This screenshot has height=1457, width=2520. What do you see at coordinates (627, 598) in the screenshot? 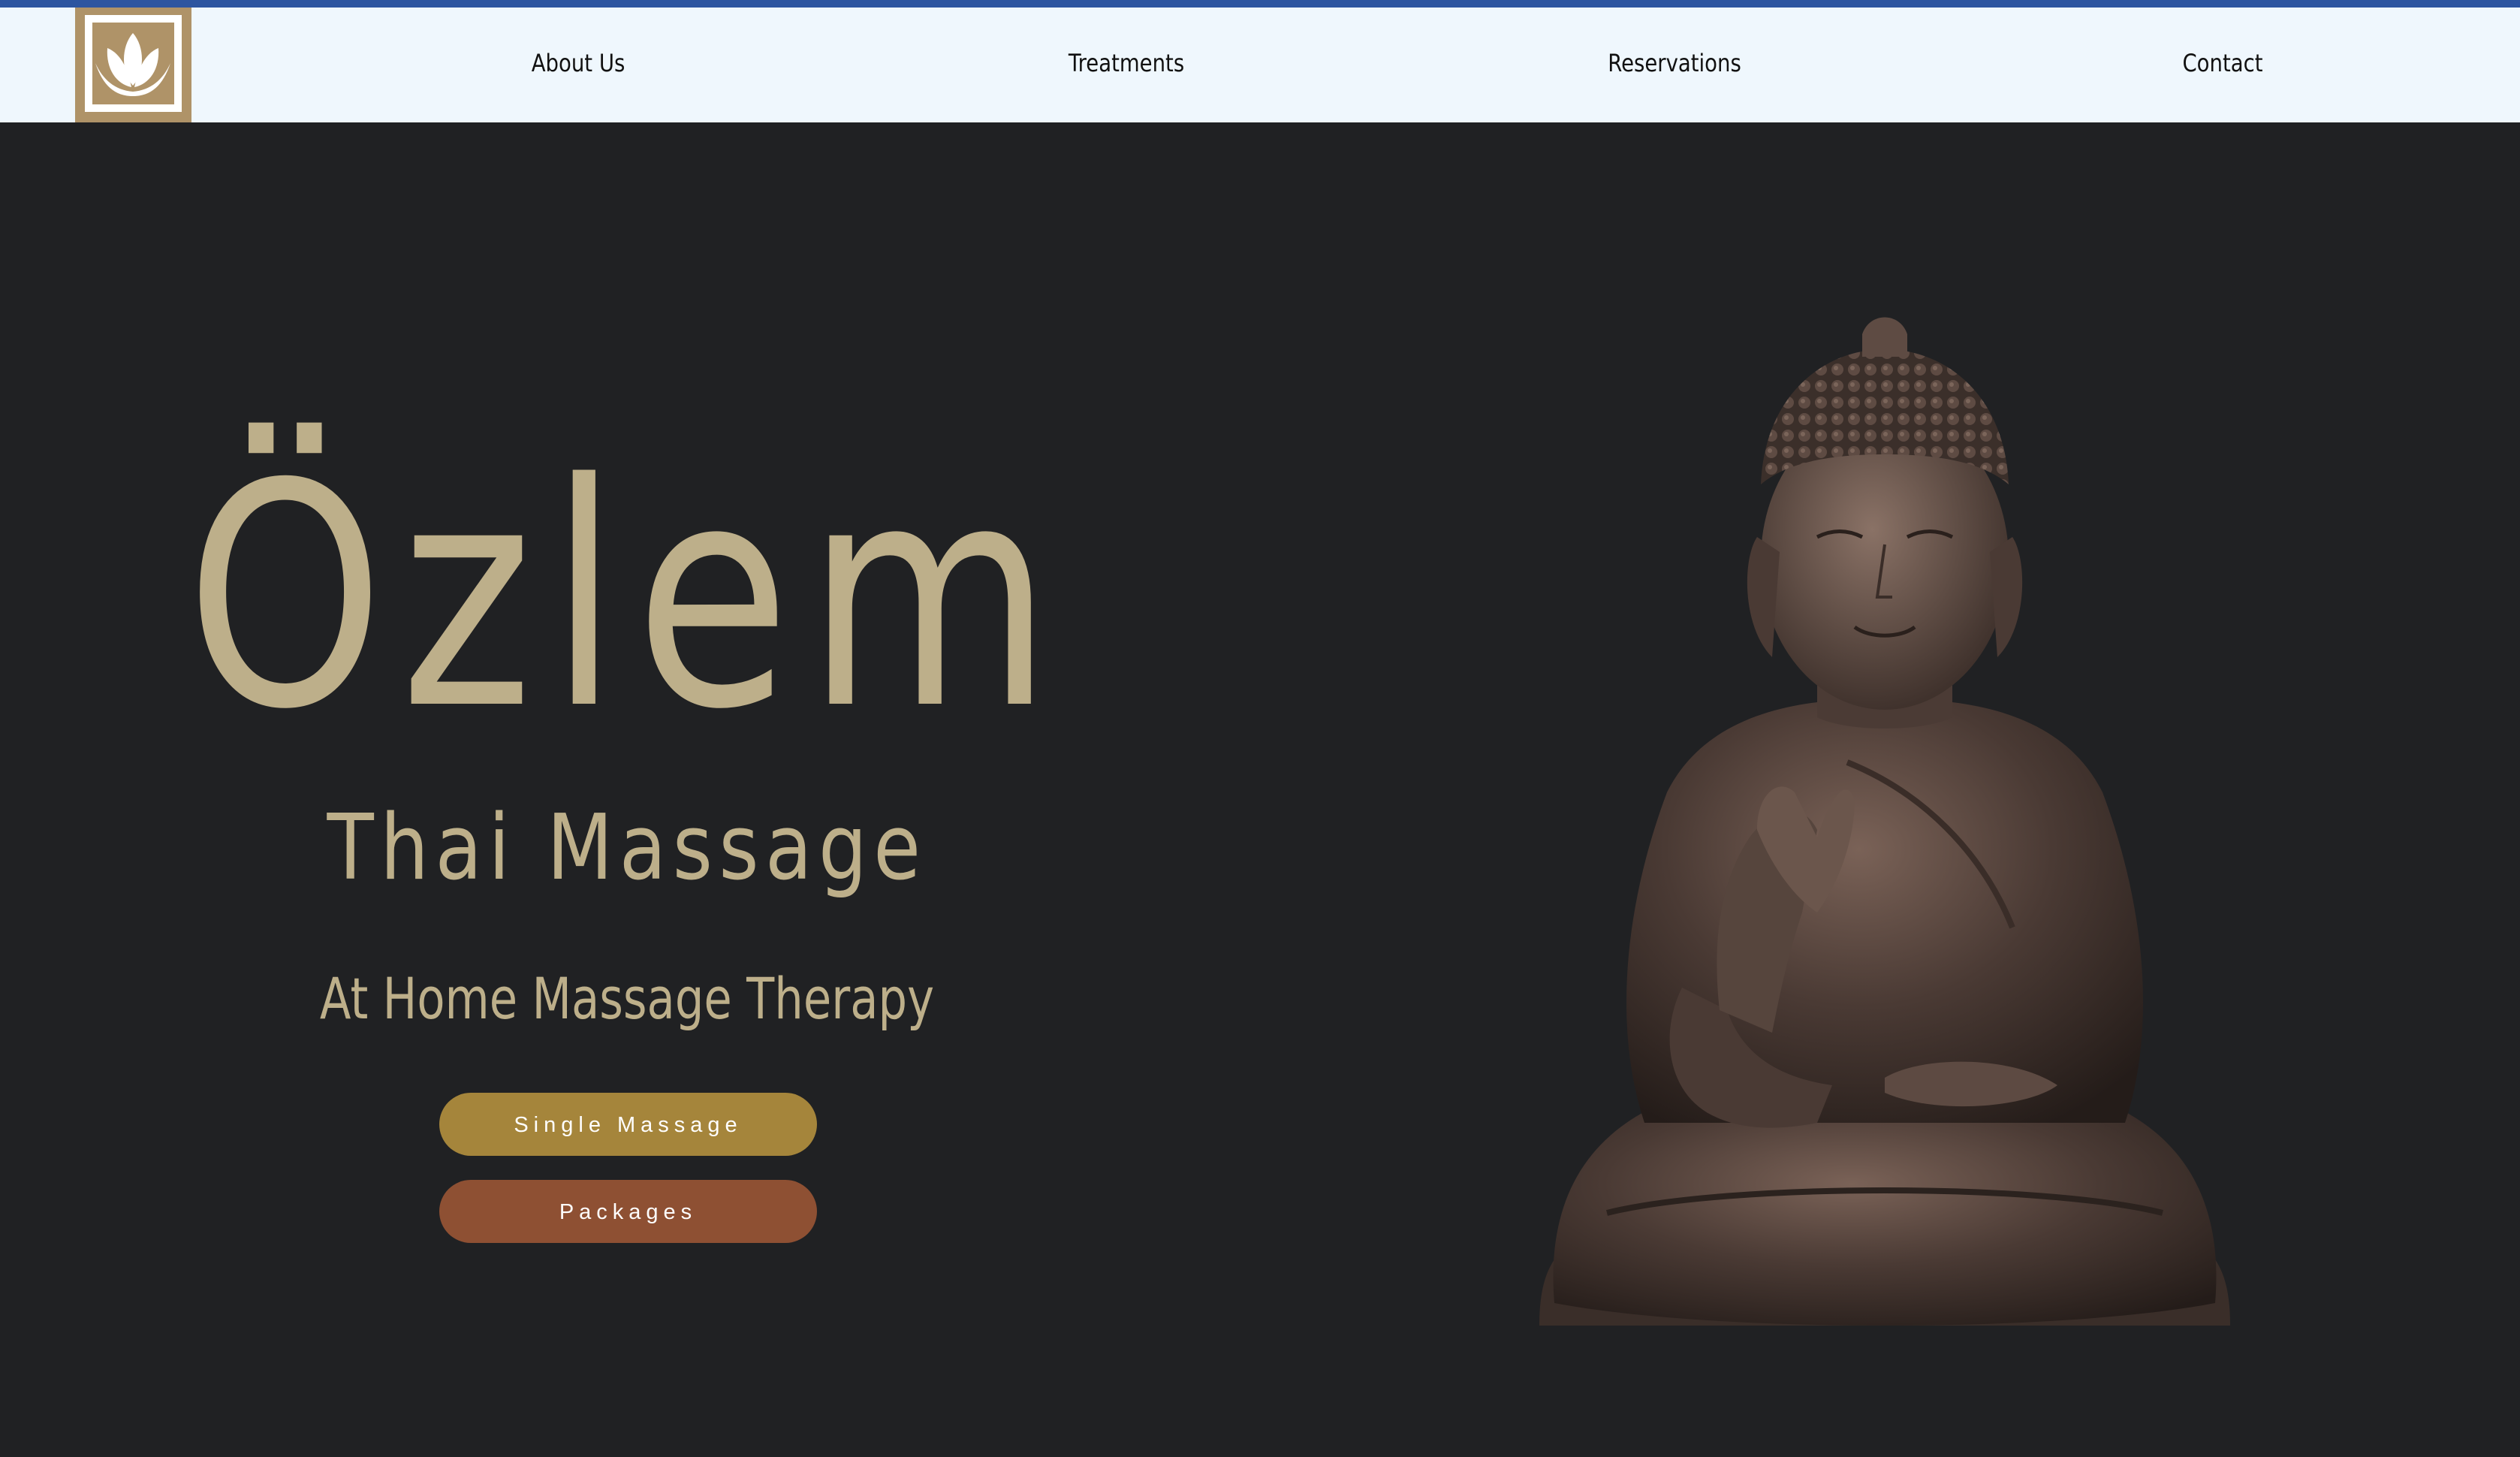
I see `hero-title: Özlem` at bounding box center [627, 598].